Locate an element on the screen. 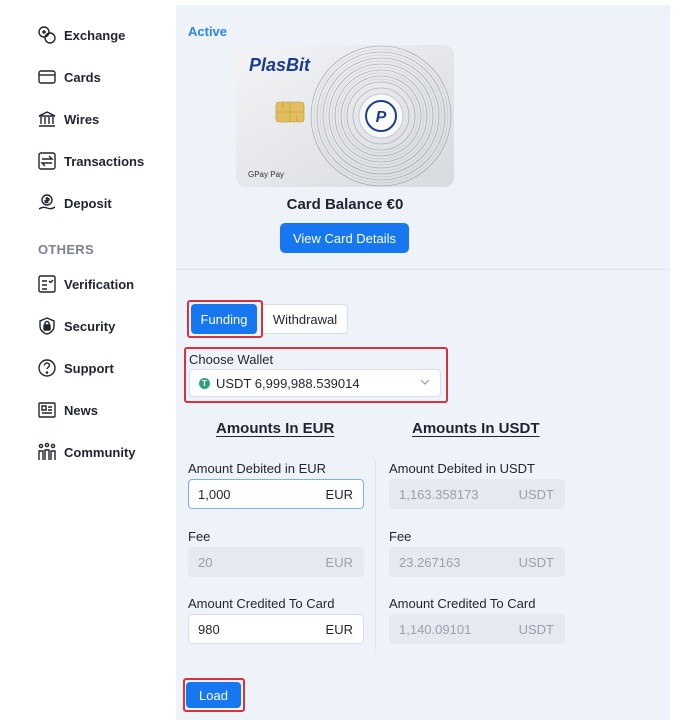 The image size is (700, 720). sidebar-item-wires: Wires is located at coordinates (68, 119).